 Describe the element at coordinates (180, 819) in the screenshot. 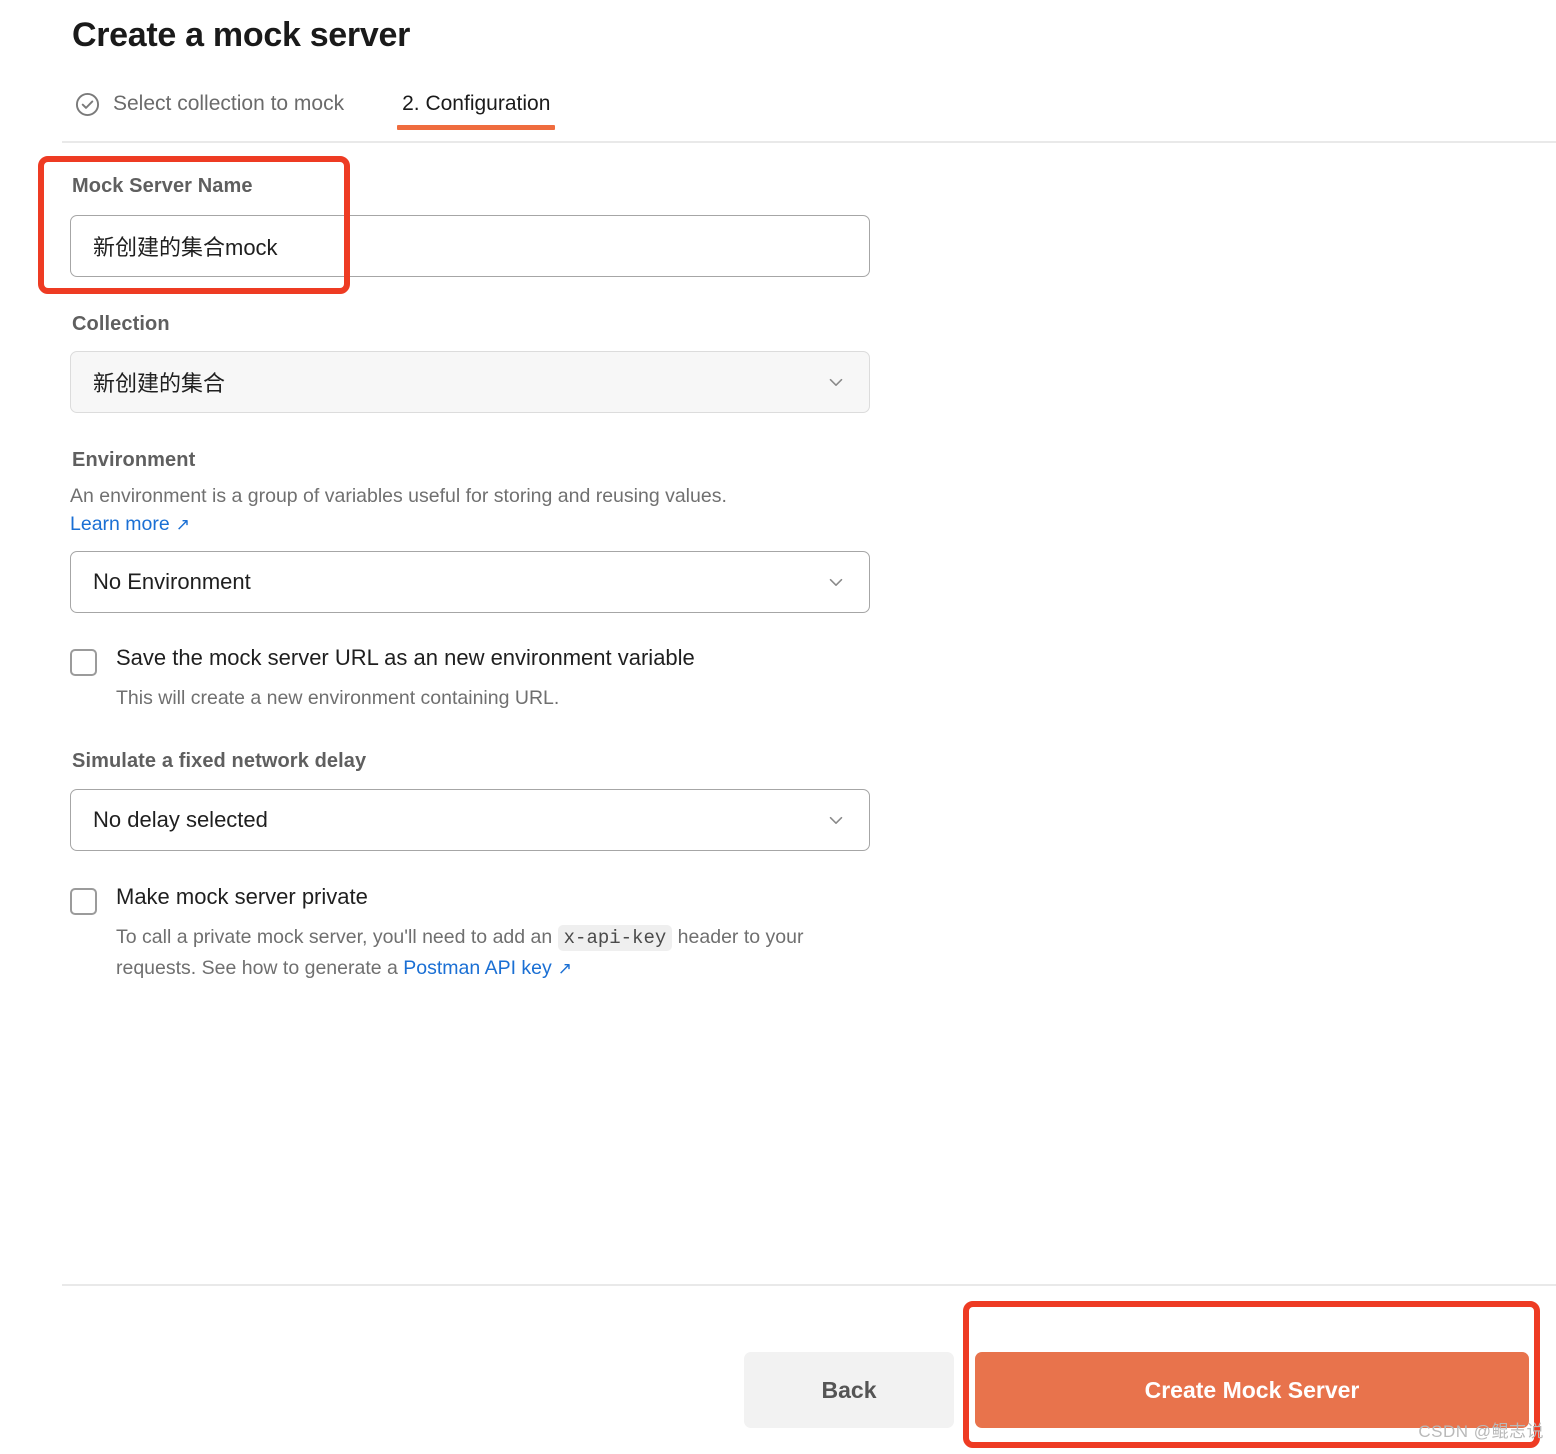

I see `network-delay-value: No delay selected` at that location.